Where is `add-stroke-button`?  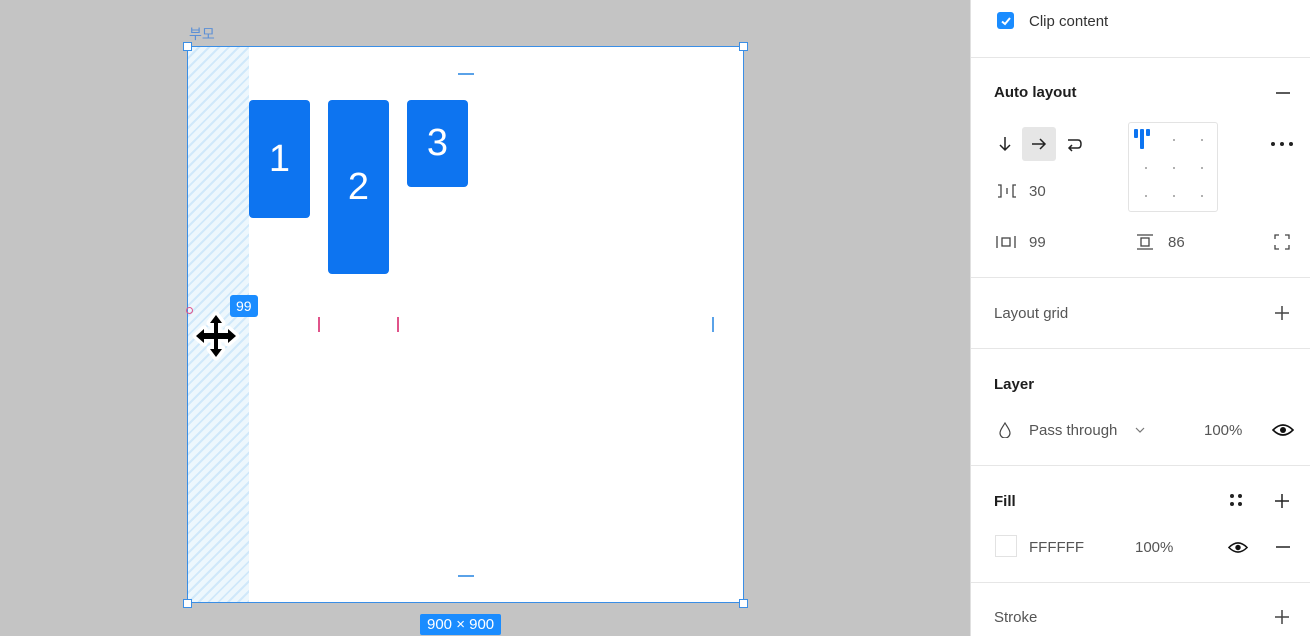
add-stroke-button is located at coordinates (1282, 617).